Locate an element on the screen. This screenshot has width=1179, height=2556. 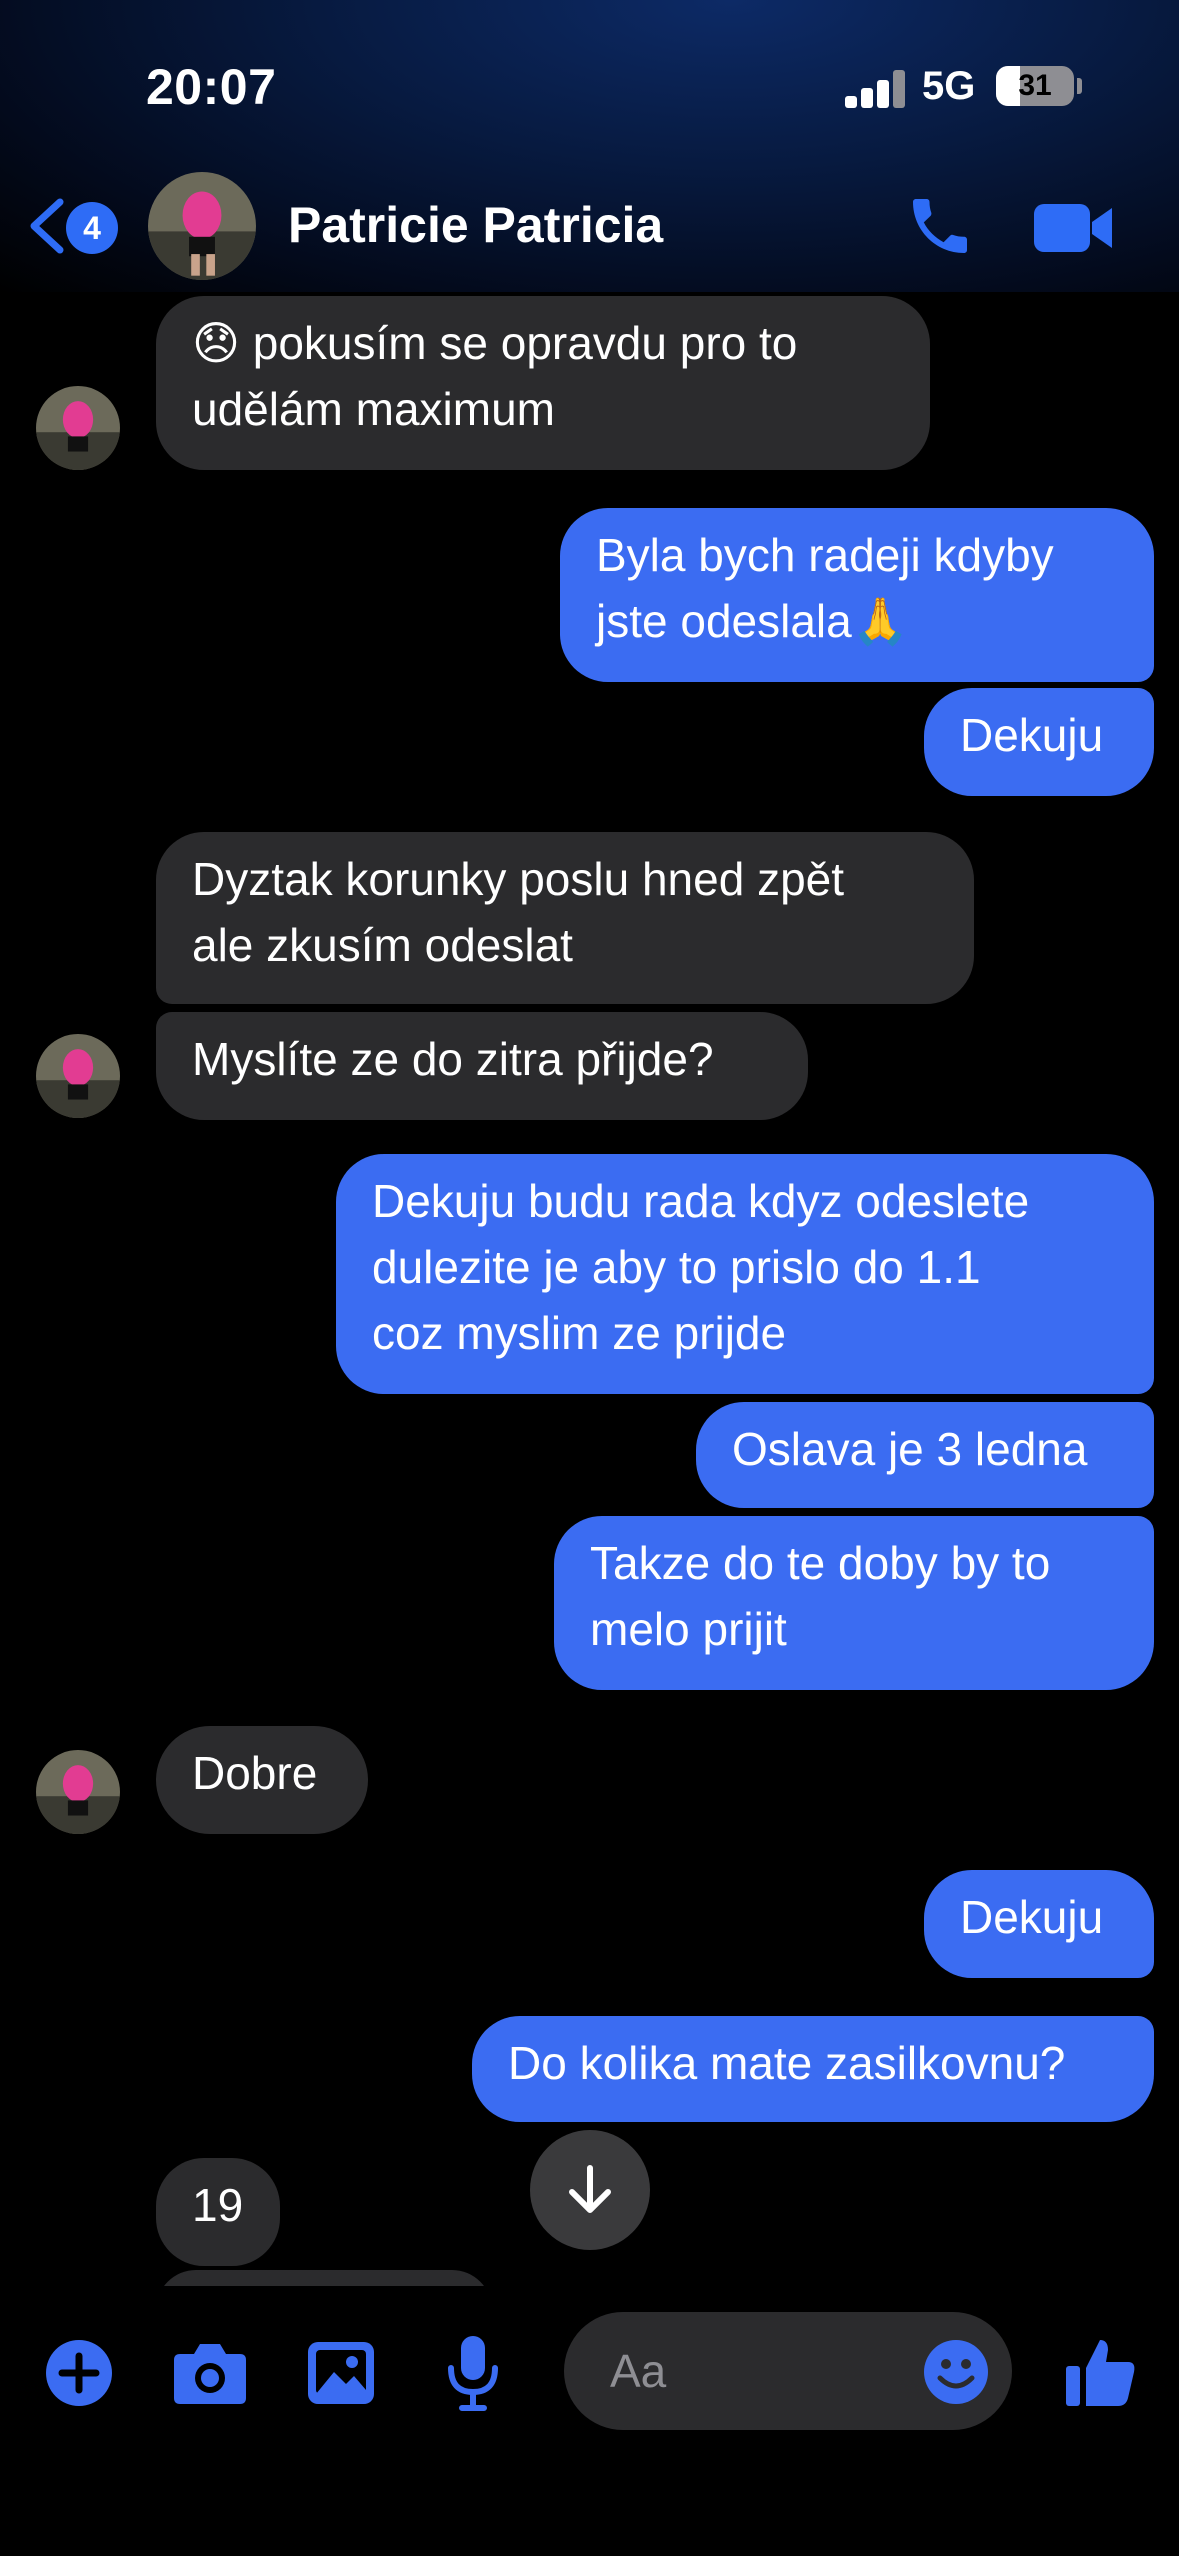
smiley-icon is located at coordinates (956, 2372).